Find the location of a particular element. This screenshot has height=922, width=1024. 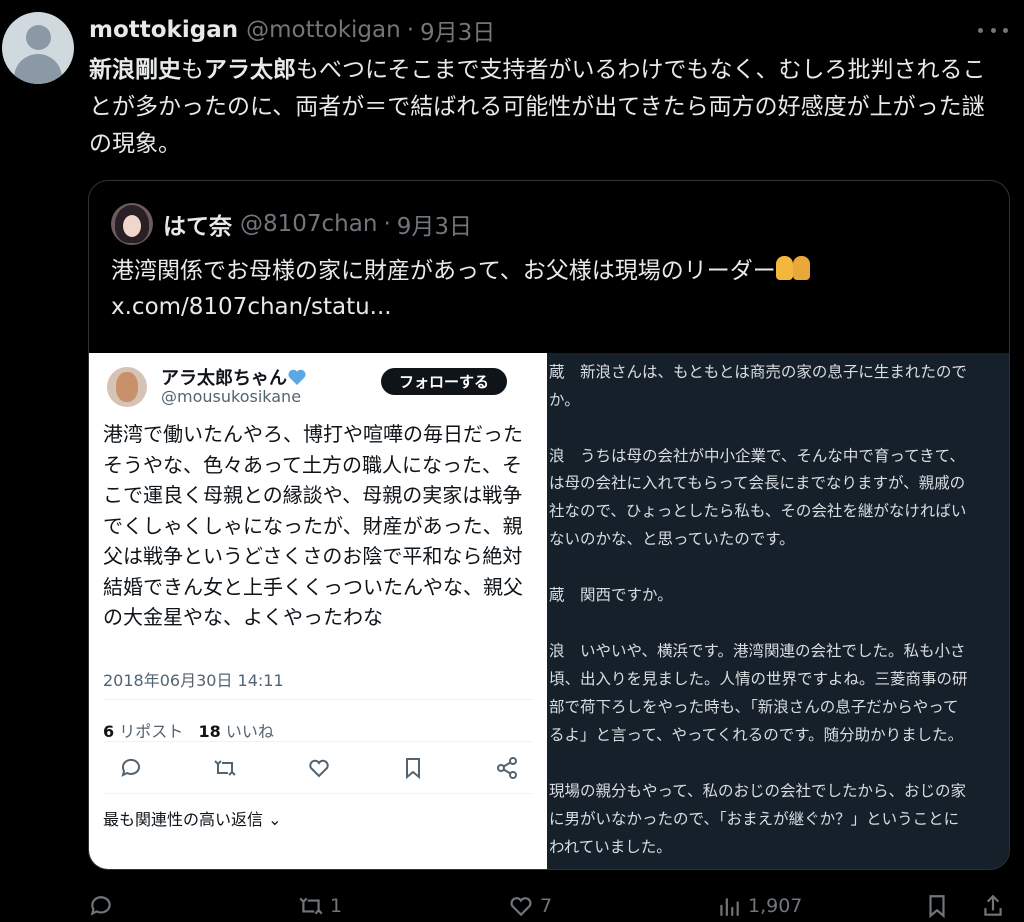

card-date: 2018年06月30日 14:11 is located at coordinates (193, 680).